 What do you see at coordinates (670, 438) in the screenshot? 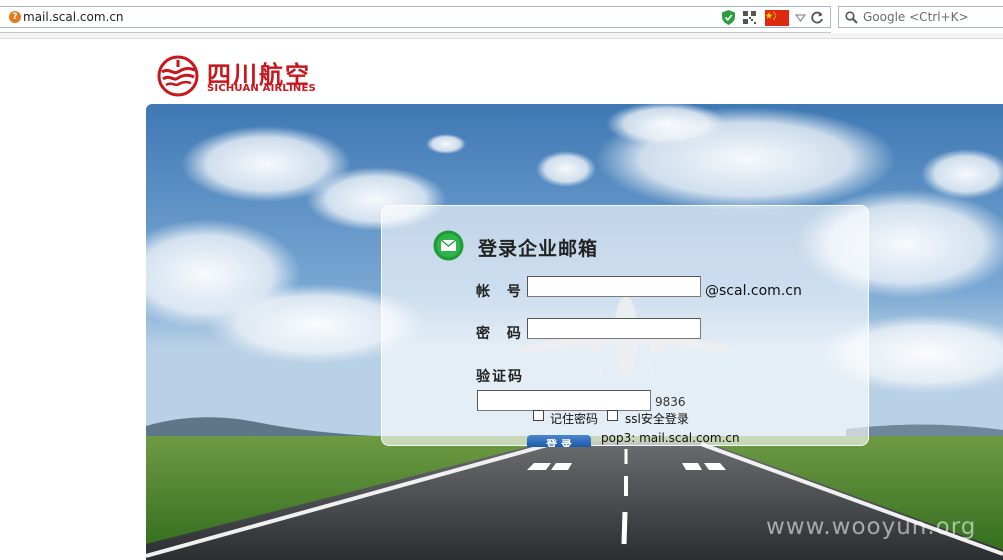
I see `pop3-server-info: pop3: mail.scal.com.cn` at bounding box center [670, 438].